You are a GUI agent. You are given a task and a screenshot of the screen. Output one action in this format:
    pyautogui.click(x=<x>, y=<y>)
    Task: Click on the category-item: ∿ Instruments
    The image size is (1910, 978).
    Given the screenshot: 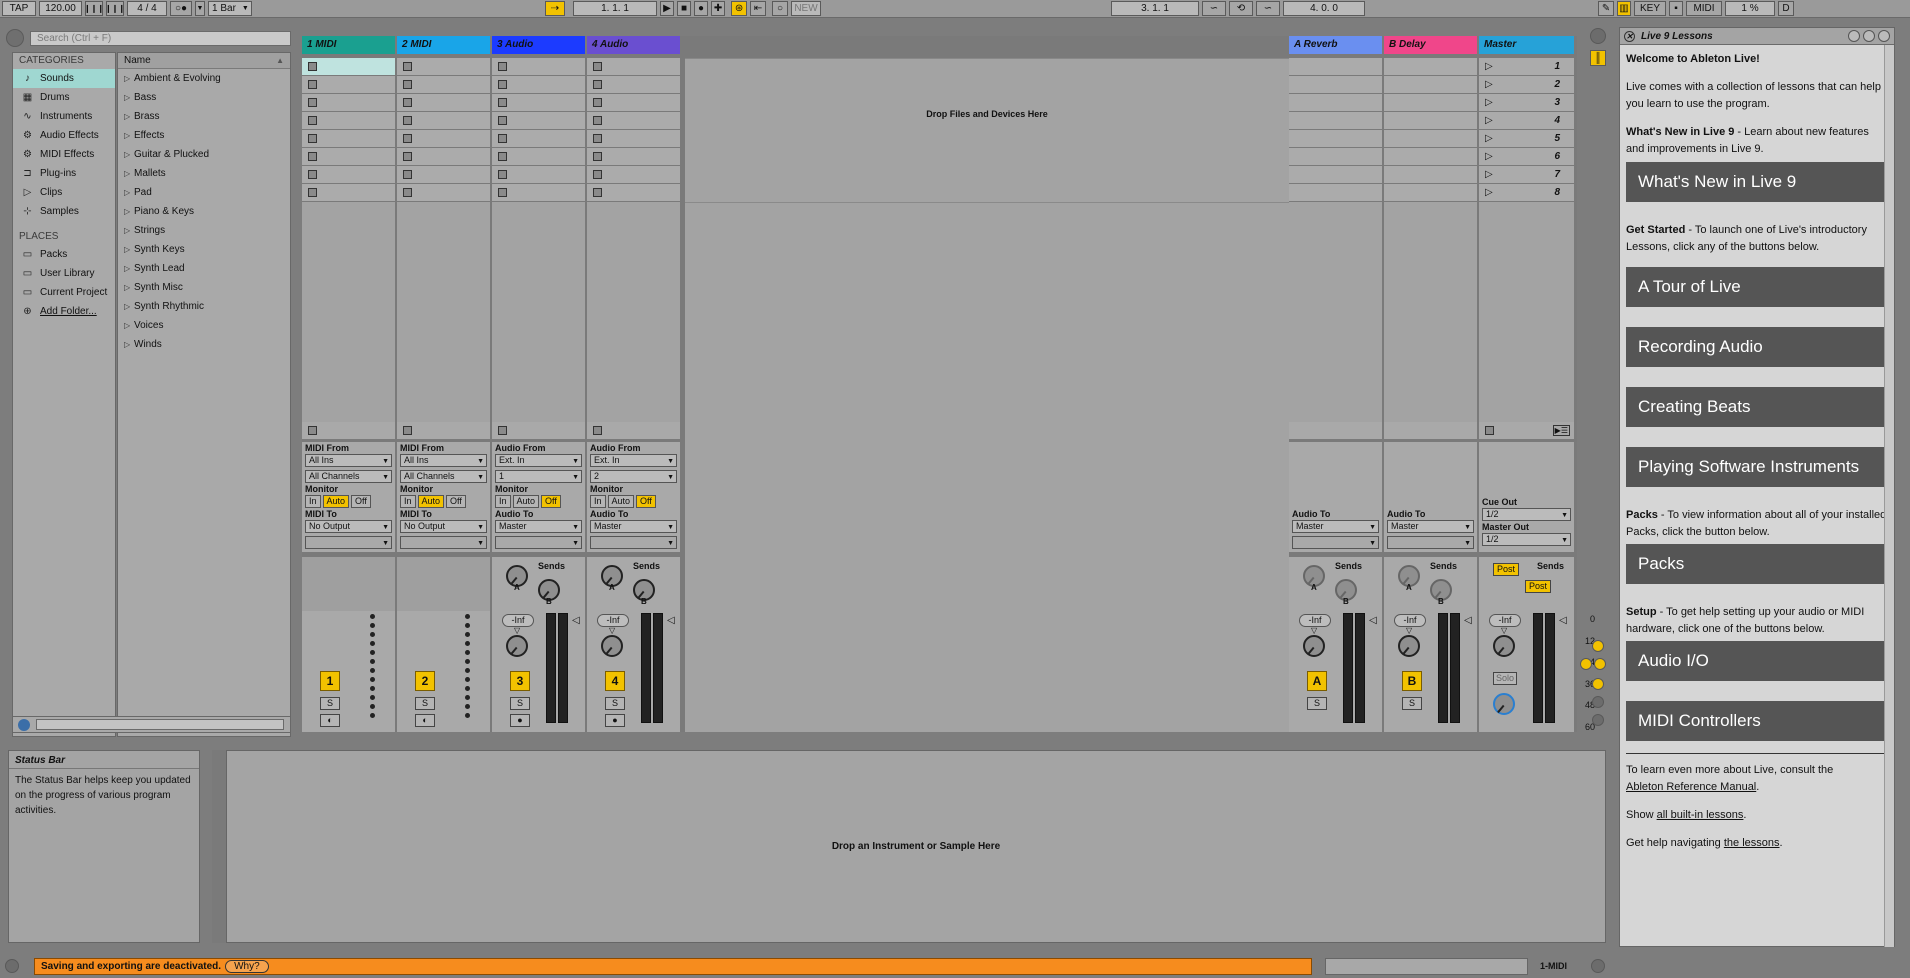 What is the action you would take?
    pyautogui.click(x=64, y=116)
    